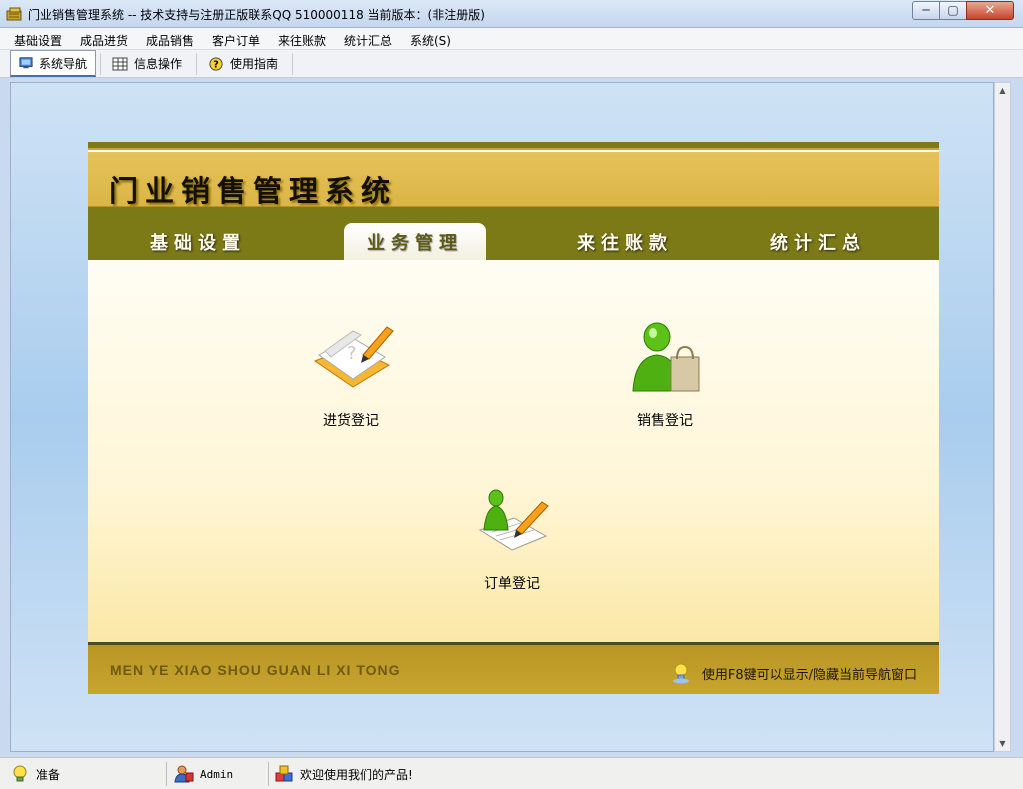  Describe the element at coordinates (512, 584) in the screenshot. I see `order-register-label: 订单登记` at that location.